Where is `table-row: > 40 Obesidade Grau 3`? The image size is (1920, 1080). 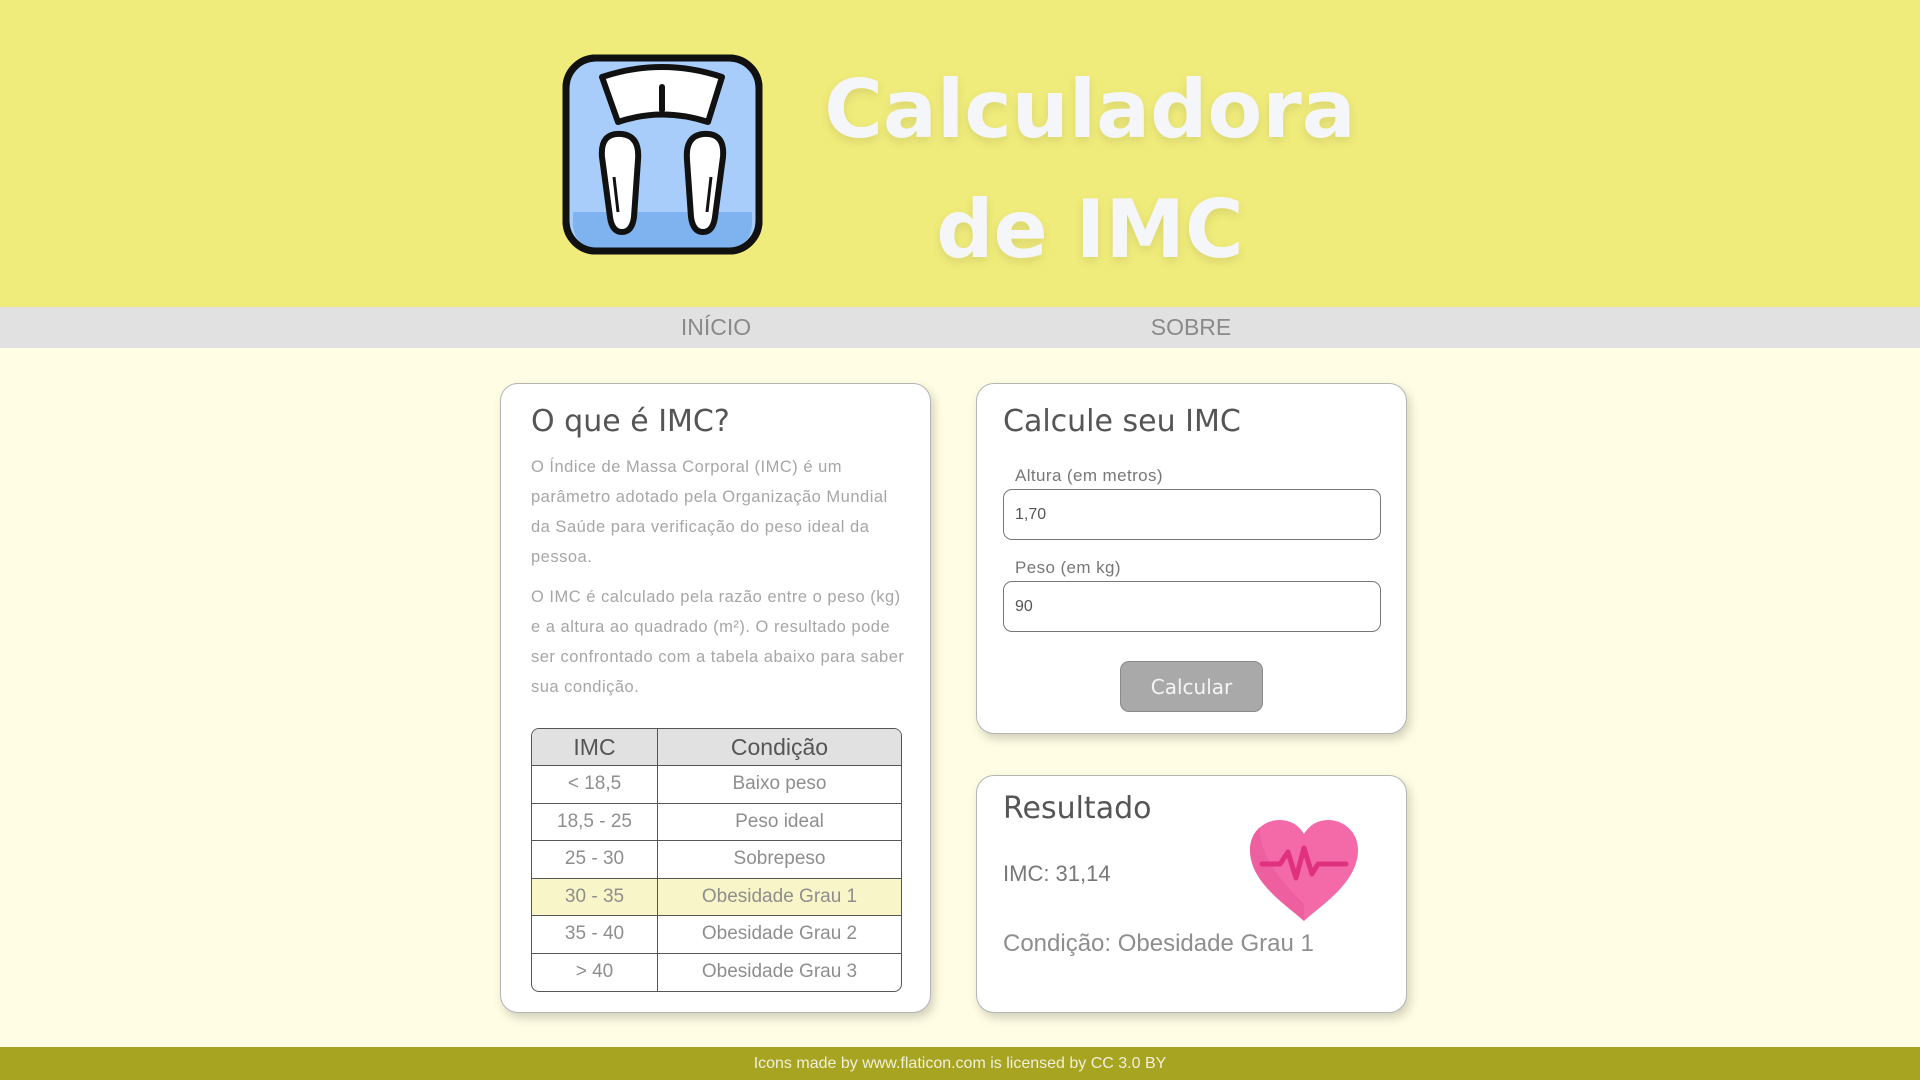
table-row: > 40 Obesidade Grau 3 is located at coordinates (716, 972).